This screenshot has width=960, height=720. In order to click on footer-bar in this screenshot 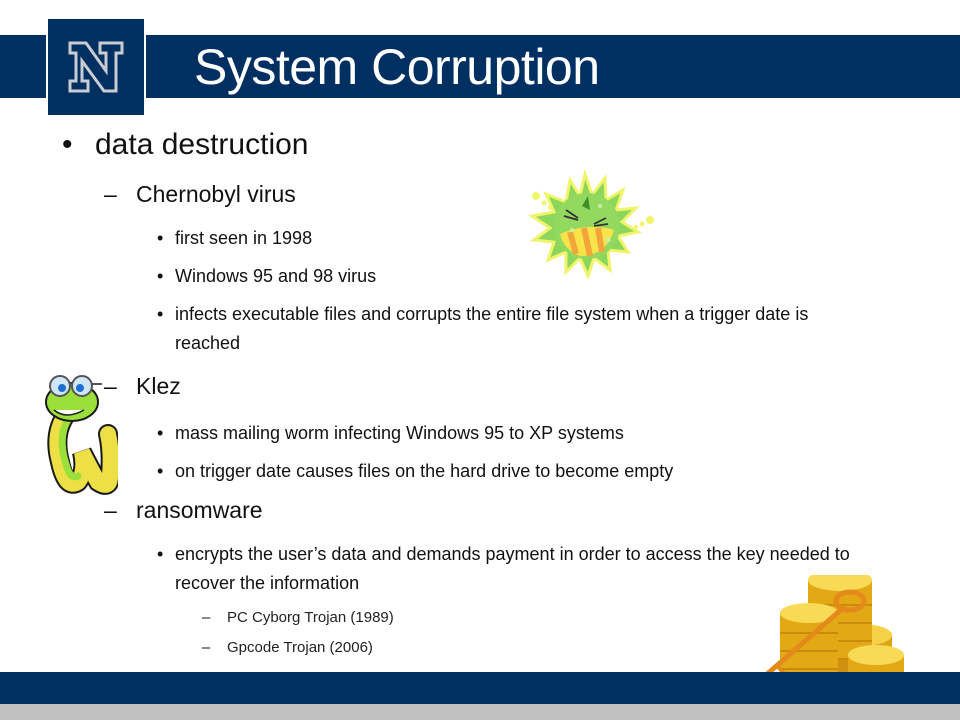, I will do `click(480, 688)`.